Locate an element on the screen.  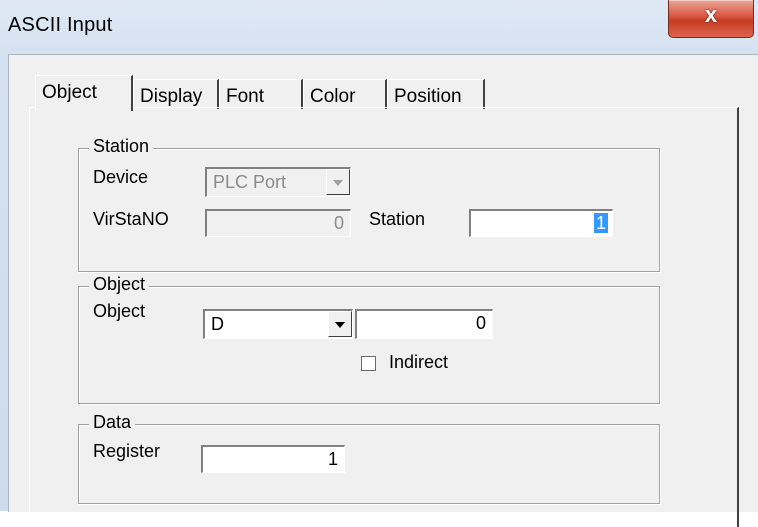
station-value: 1 is located at coordinates (600, 223).